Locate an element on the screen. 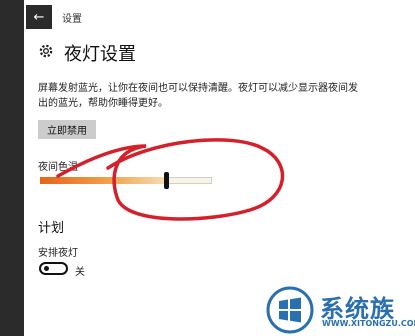 The image size is (415, 336). schedule-heading: 计划 is located at coordinates (51, 228).